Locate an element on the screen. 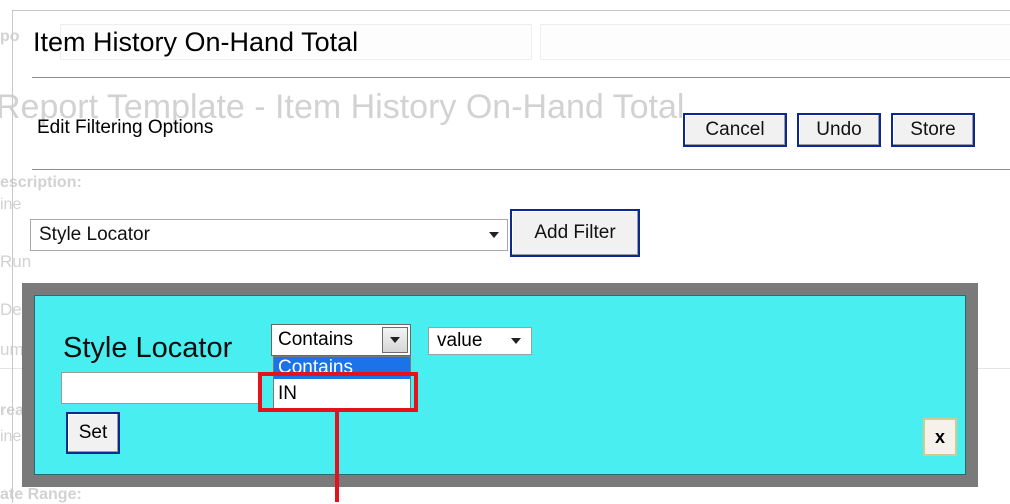 This screenshot has height=504, width=1010. set-button: Set is located at coordinates (93, 433).